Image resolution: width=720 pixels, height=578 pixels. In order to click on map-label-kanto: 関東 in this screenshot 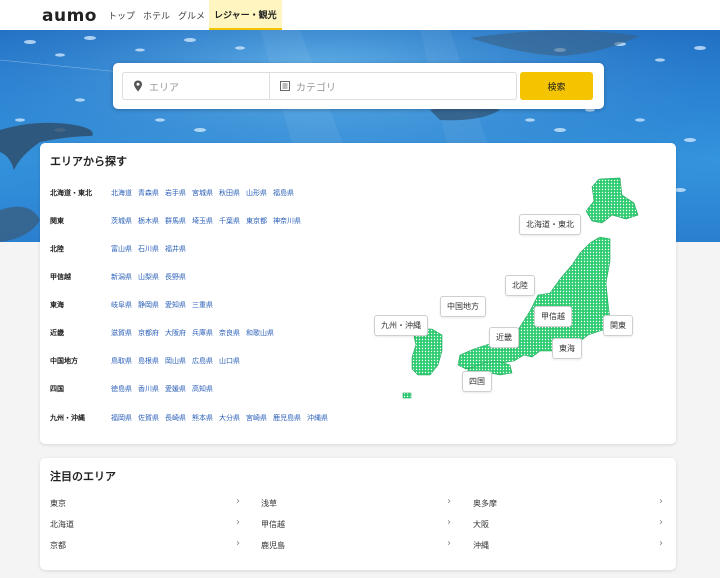, I will do `click(618, 325)`.